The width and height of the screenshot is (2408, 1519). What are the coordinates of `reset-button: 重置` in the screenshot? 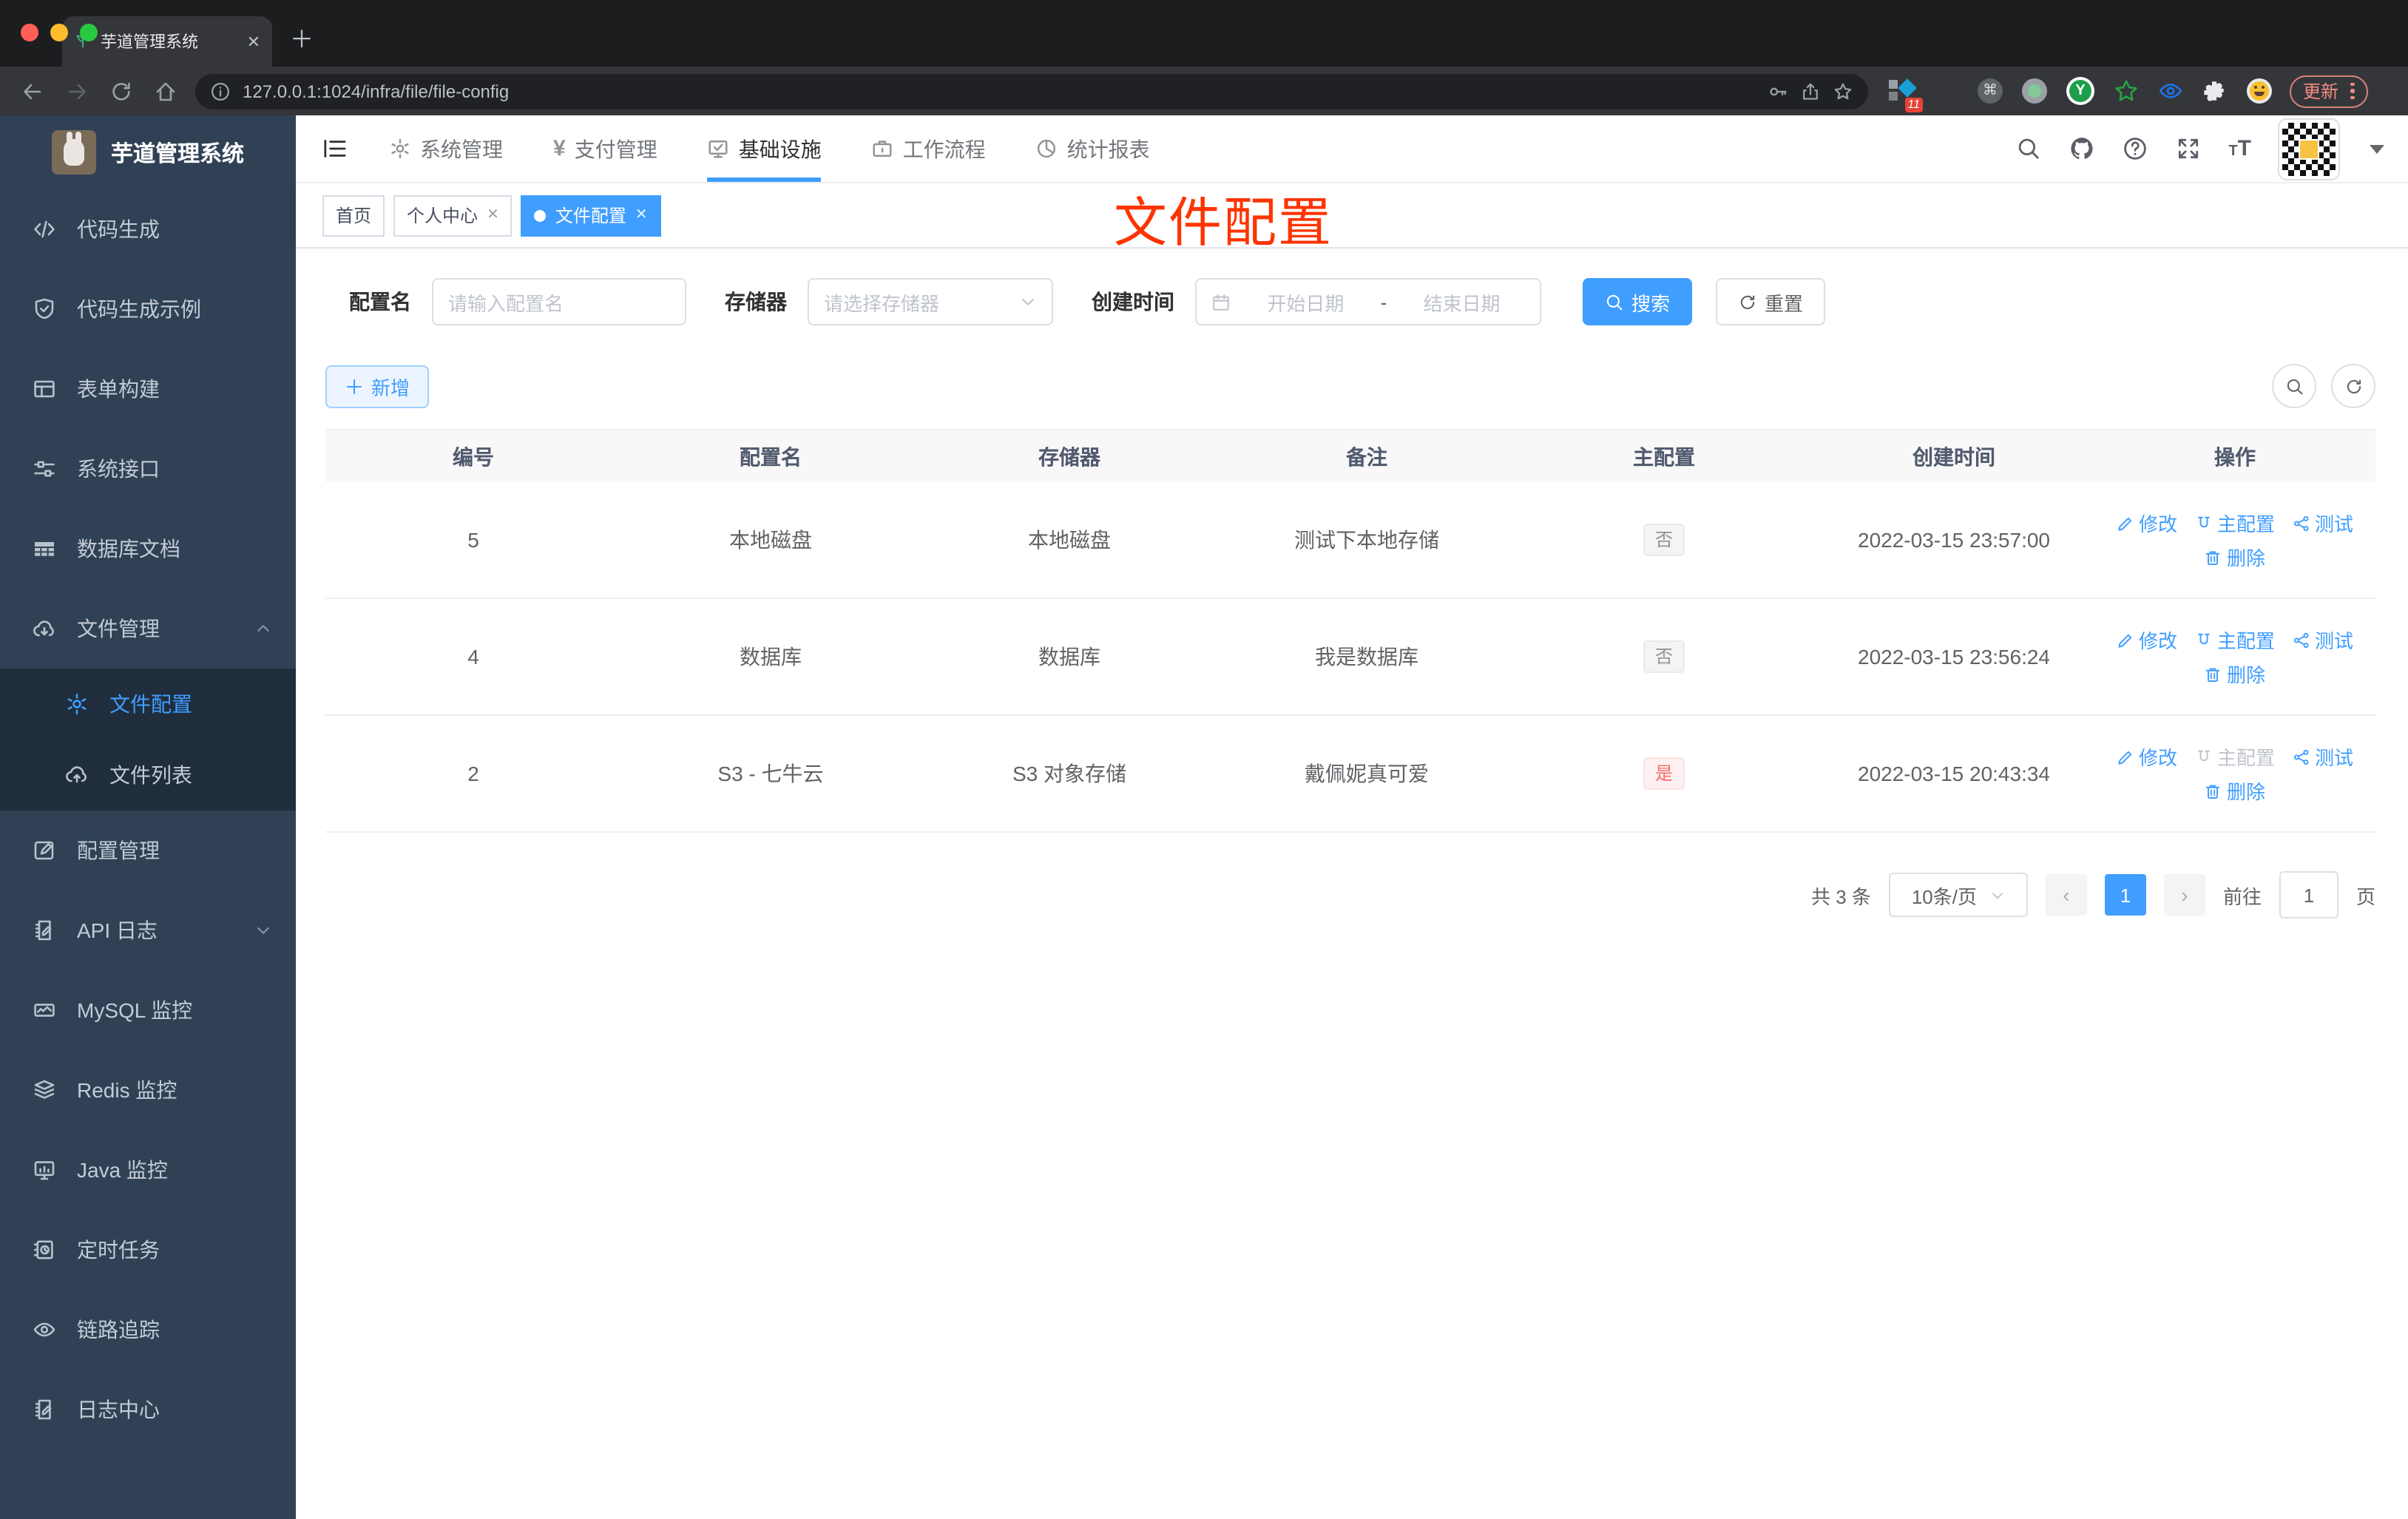 It's located at (1771, 301).